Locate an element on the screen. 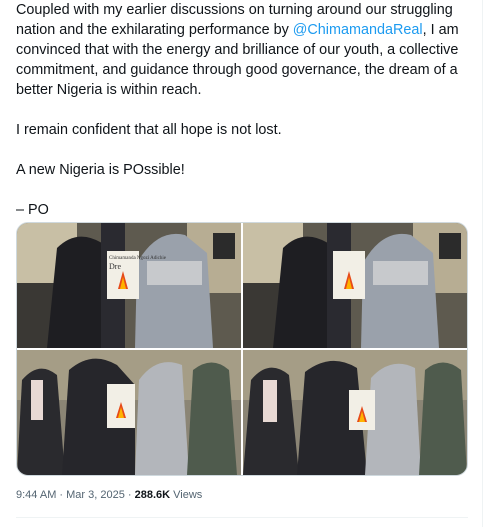 Image resolution: width=483 pixels, height=527 pixels. divider is located at coordinates (242, 517).